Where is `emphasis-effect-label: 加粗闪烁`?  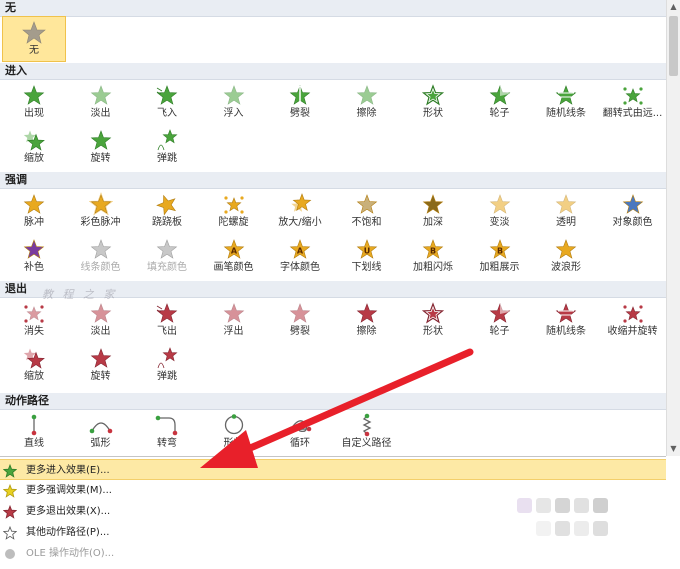 emphasis-effect-label: 加粗闪烁 is located at coordinates (433, 267).